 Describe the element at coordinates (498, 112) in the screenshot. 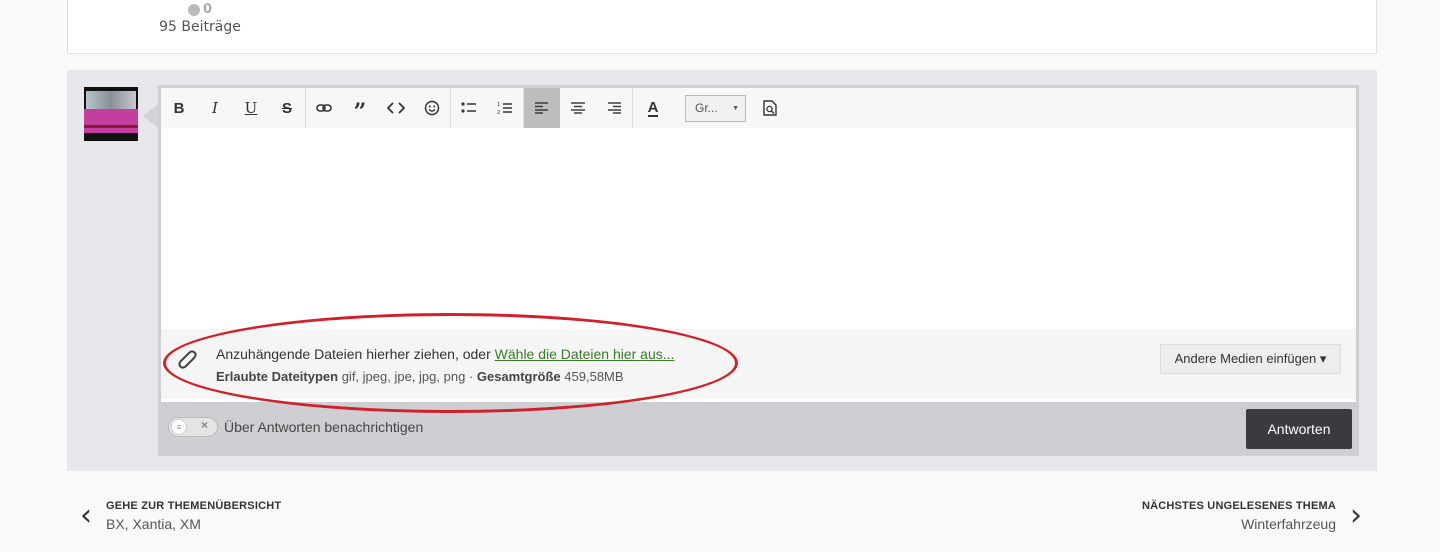

I see `svg-text: 2` at that location.